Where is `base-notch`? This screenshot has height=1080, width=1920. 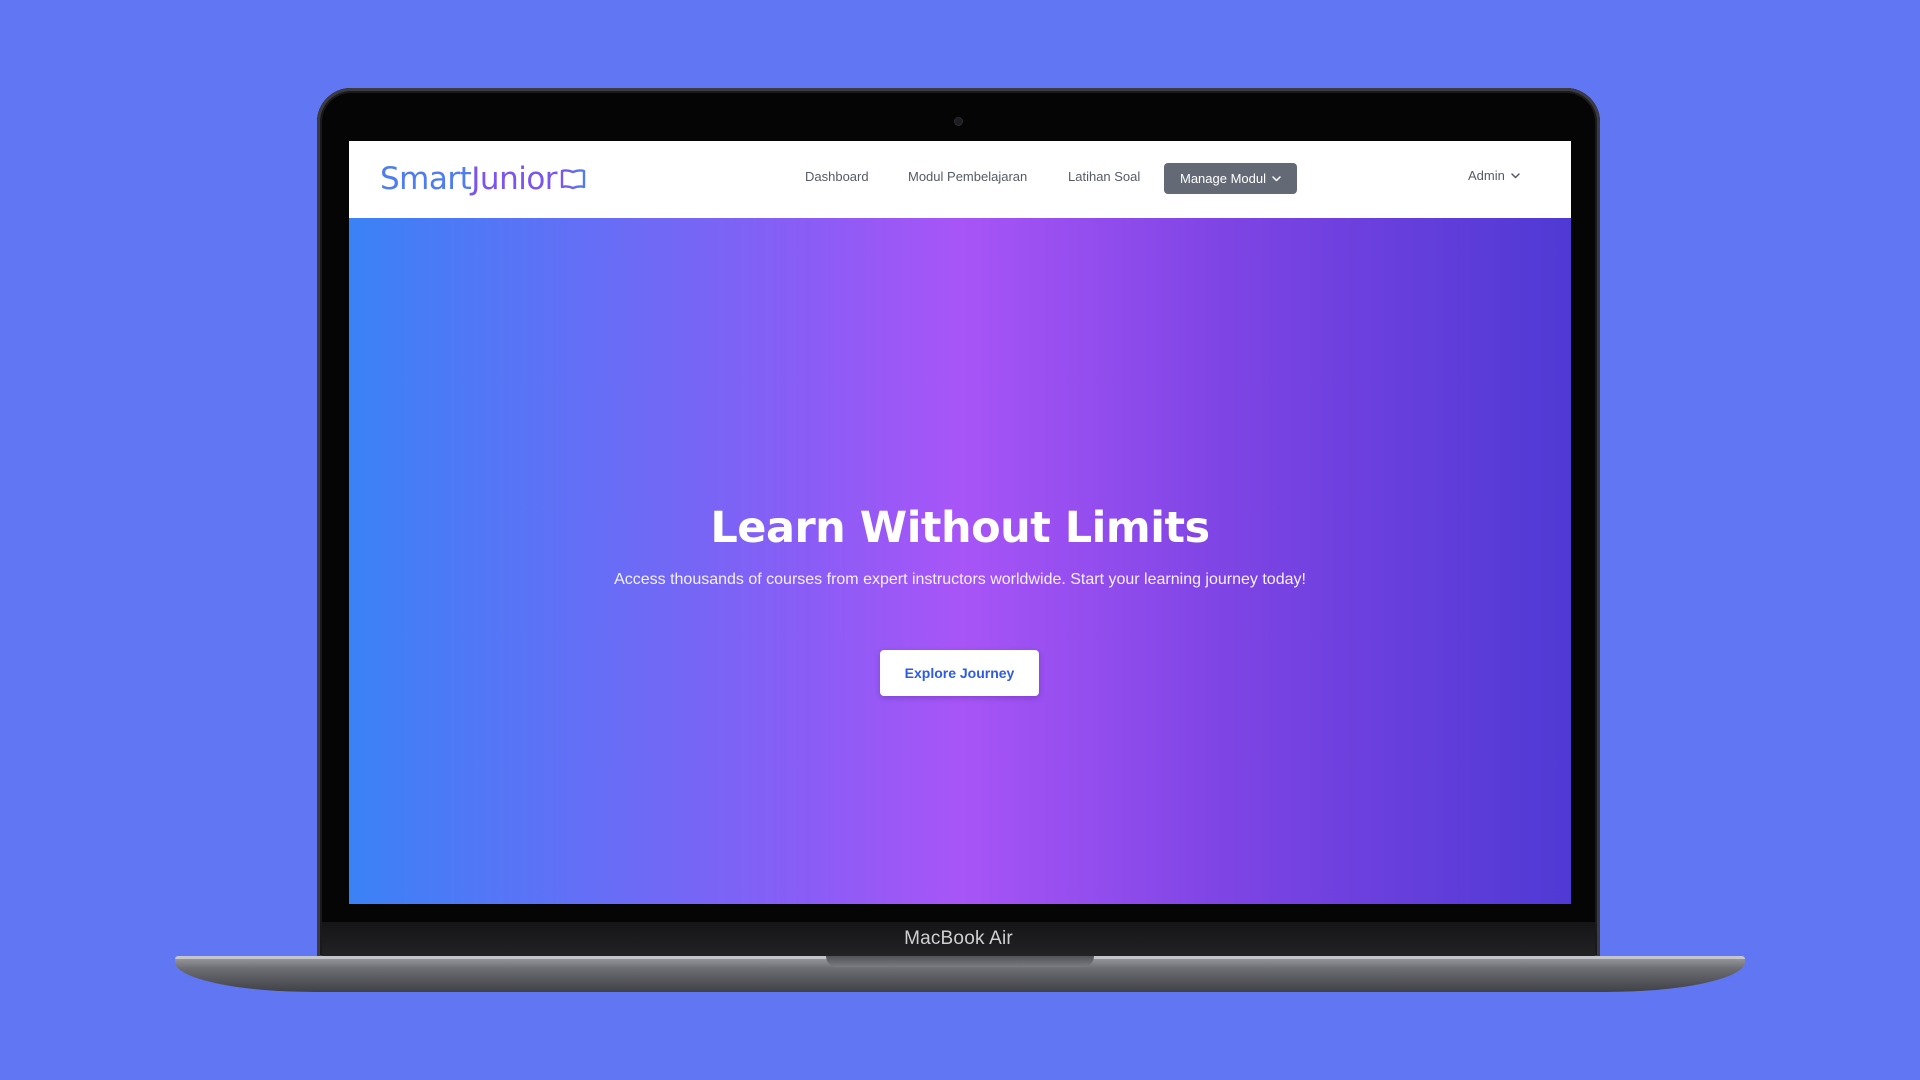
base-notch is located at coordinates (960, 961).